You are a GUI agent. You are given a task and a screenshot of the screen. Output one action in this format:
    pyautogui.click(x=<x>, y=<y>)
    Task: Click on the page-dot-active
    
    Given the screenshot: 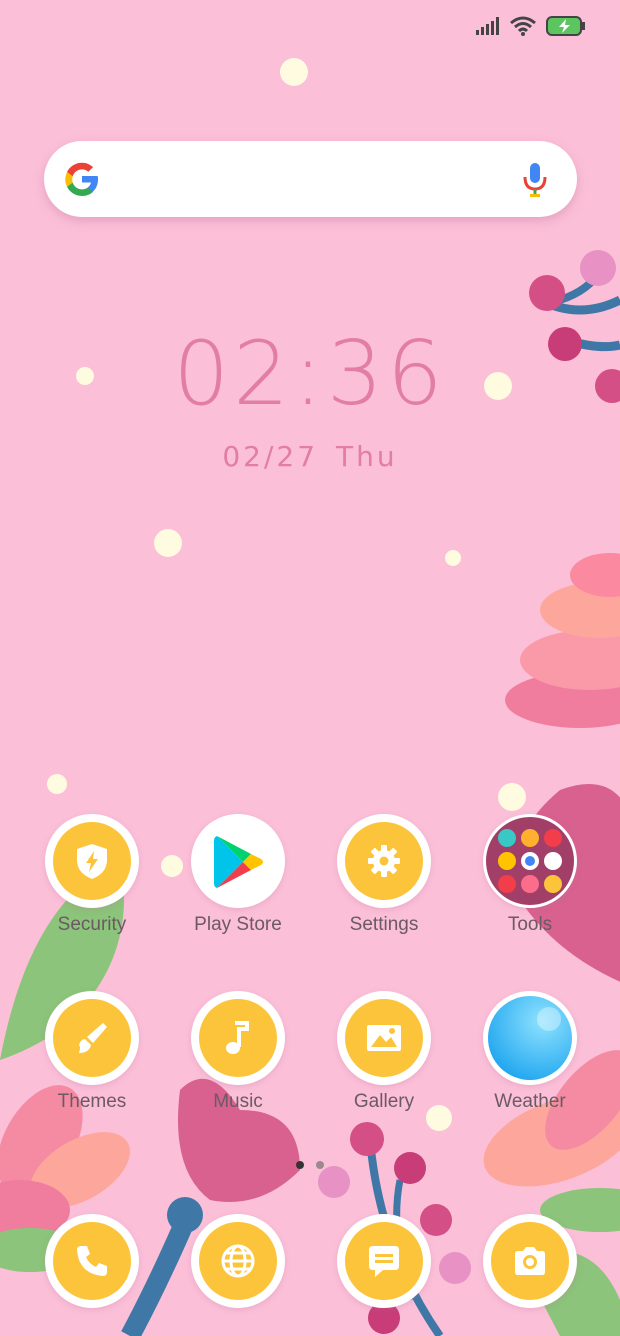 What is the action you would take?
    pyautogui.click(x=300, y=1165)
    